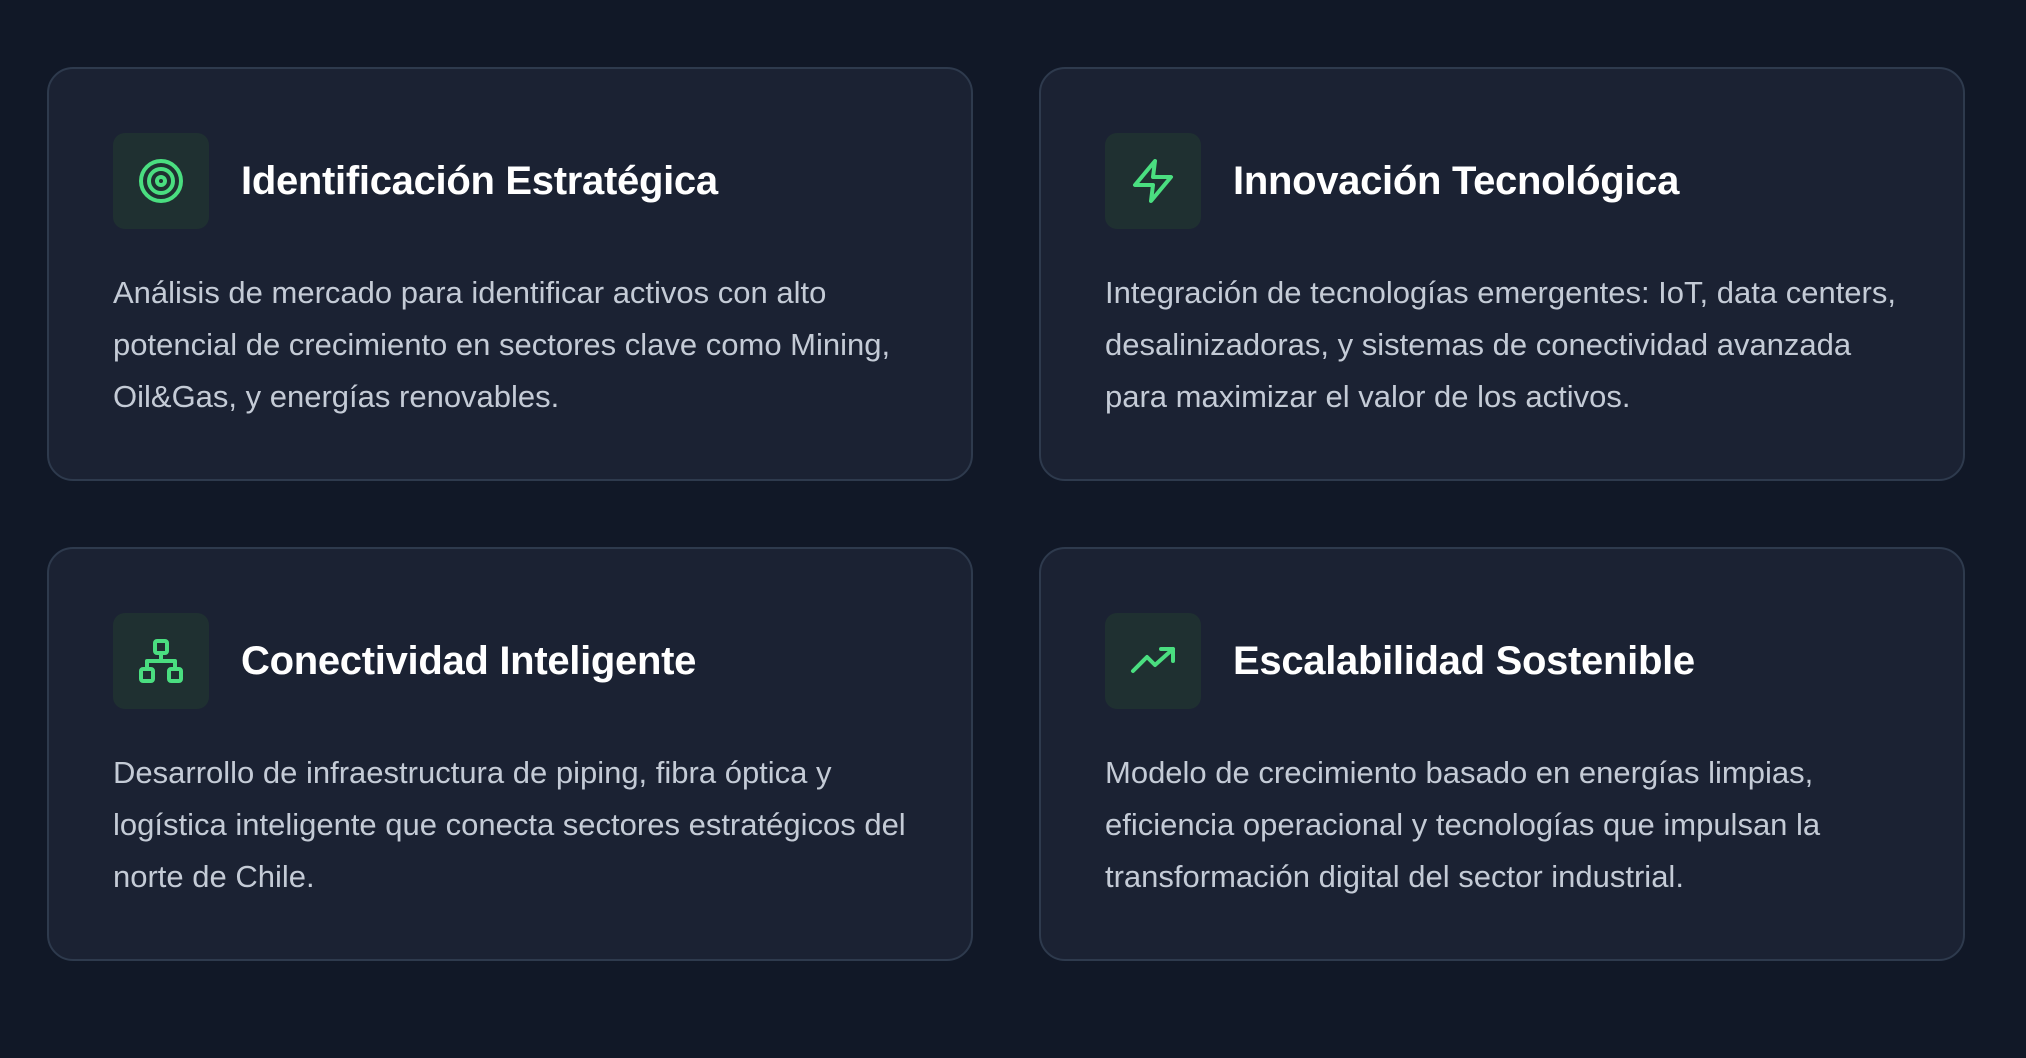 This screenshot has width=2026, height=1058. I want to click on card-header: Conectividad Inteligente, so click(510, 661).